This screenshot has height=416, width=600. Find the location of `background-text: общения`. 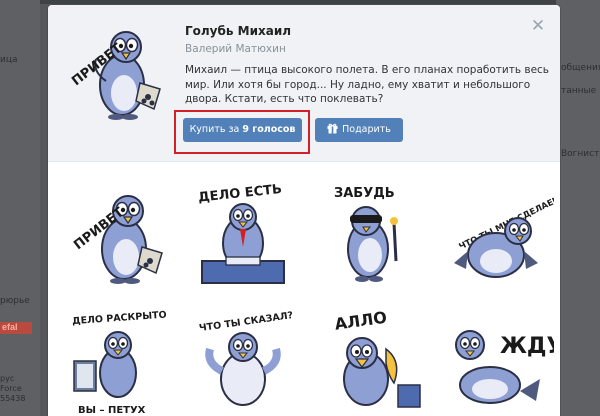

background-text: общения is located at coordinates (580, 68).